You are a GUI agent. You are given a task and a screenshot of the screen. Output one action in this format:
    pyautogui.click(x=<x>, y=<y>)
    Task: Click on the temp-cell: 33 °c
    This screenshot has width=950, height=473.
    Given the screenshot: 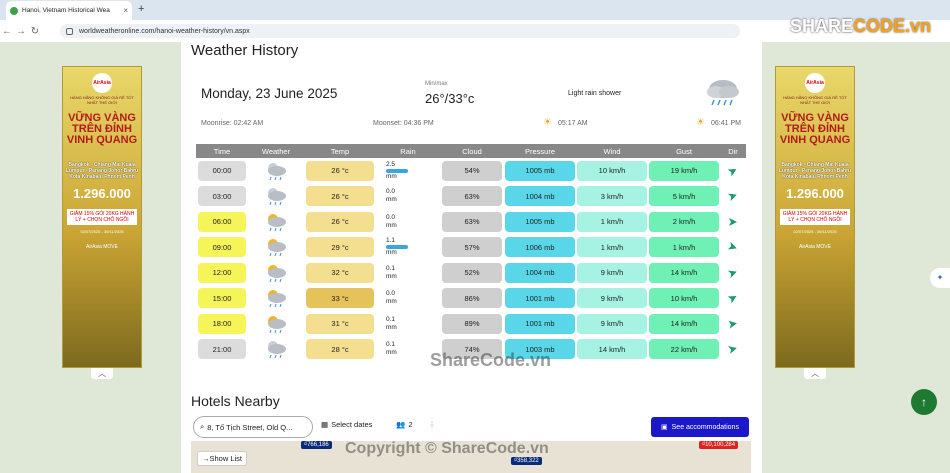 What is the action you would take?
    pyautogui.click(x=340, y=298)
    